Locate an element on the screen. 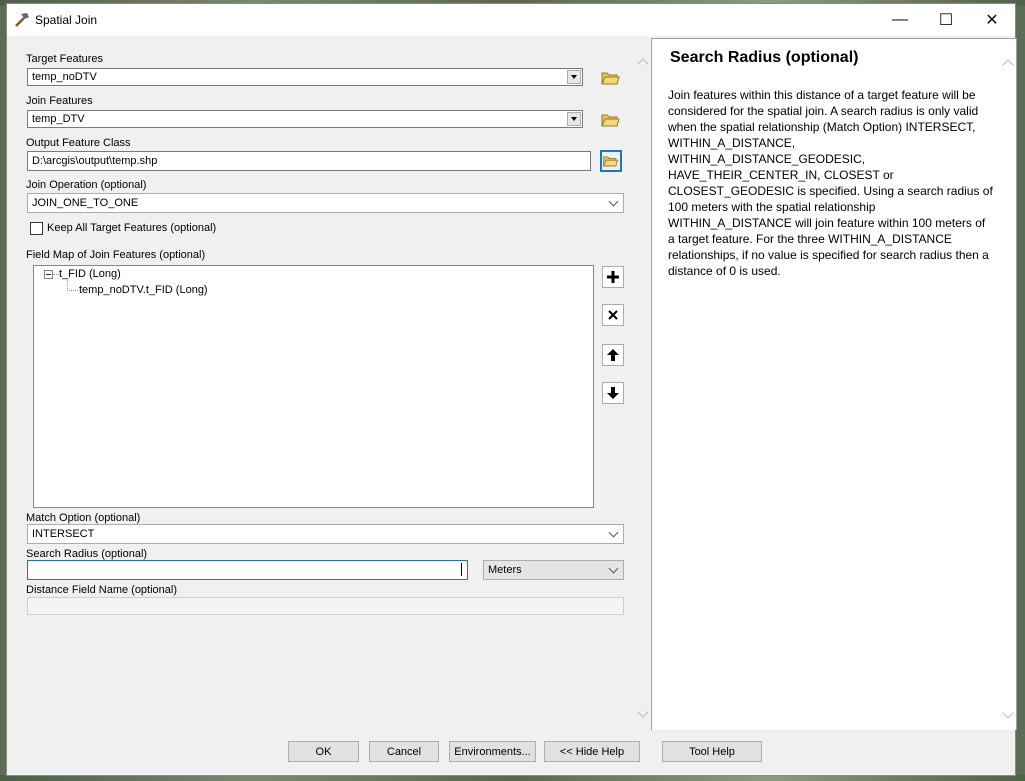  search-radius-label: Search Radius (optional) is located at coordinates (87, 554).